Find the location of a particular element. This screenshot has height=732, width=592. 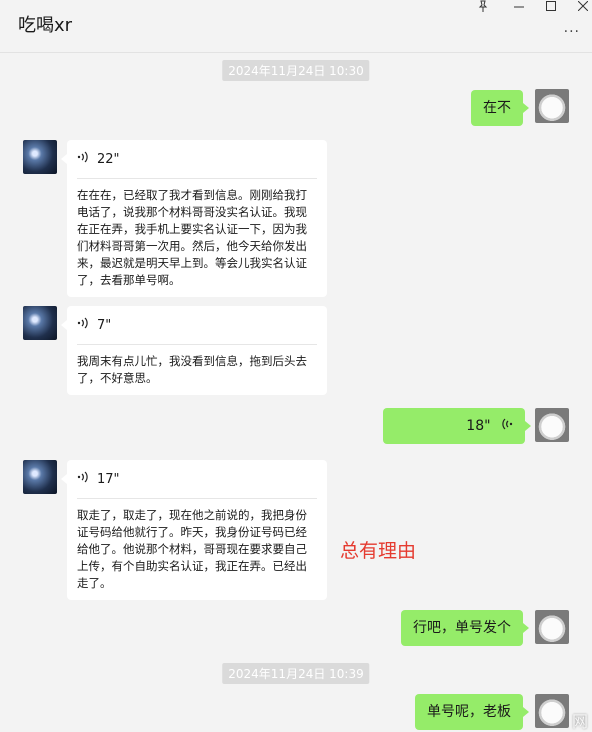

maximize-icon is located at coordinates (551, 7).